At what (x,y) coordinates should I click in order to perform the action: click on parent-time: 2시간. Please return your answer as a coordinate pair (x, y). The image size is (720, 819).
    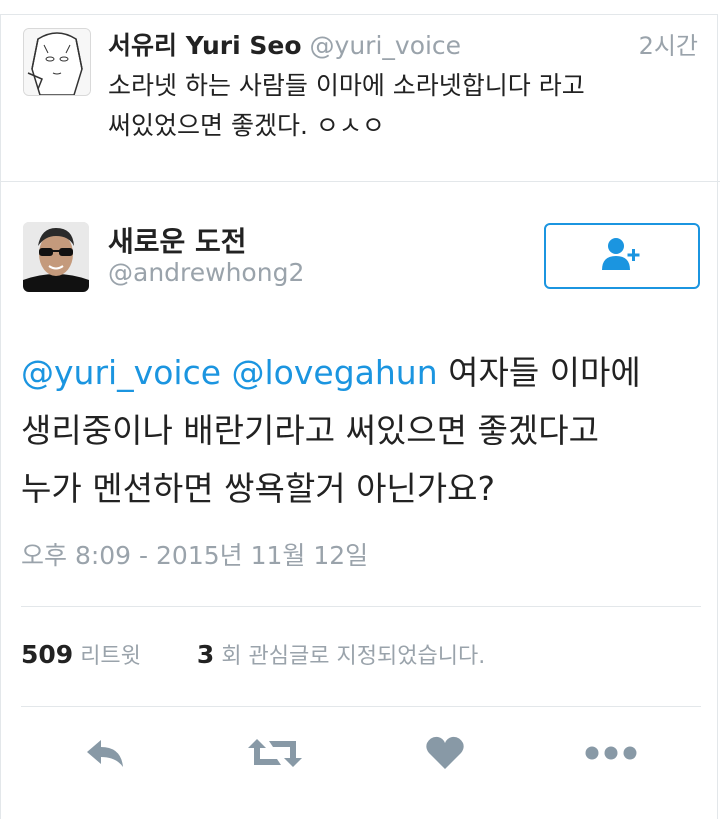
    Looking at the image, I should click on (668, 46).